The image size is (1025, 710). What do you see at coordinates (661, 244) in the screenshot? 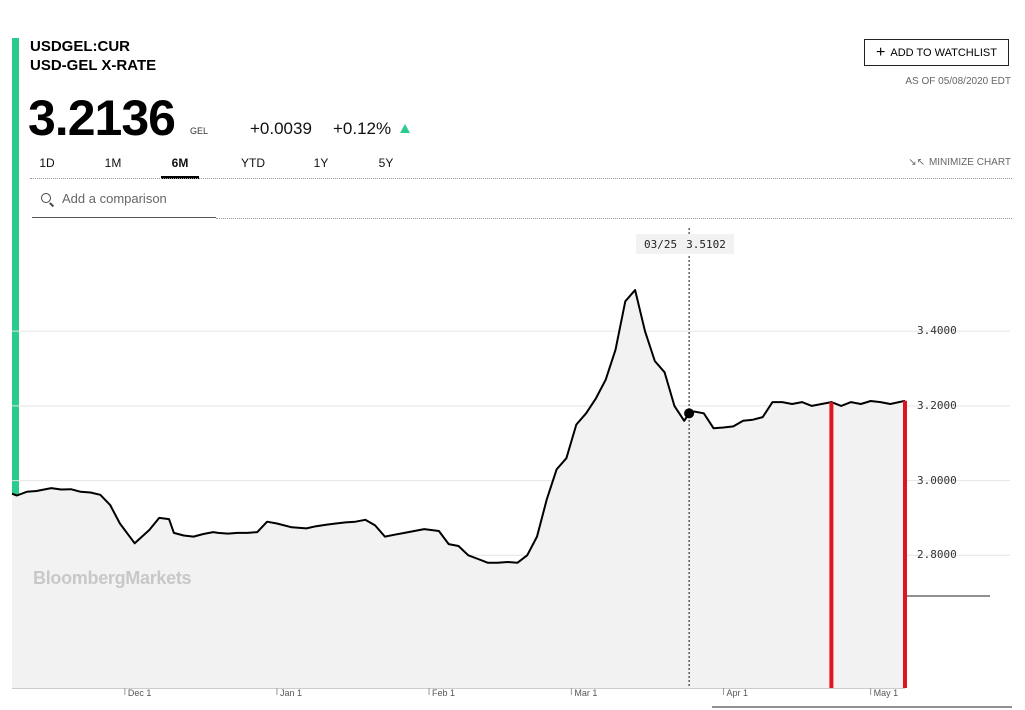
I see `tooltip-date: 03/25` at bounding box center [661, 244].